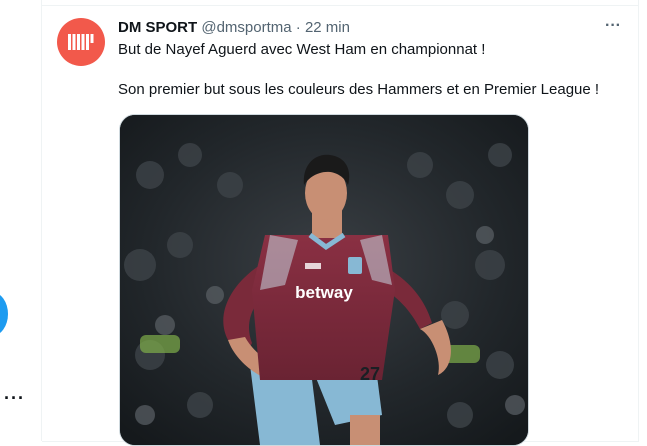 This screenshot has width=647, height=446. What do you see at coordinates (327, 27) in the screenshot?
I see `timestamp: 22 min` at bounding box center [327, 27].